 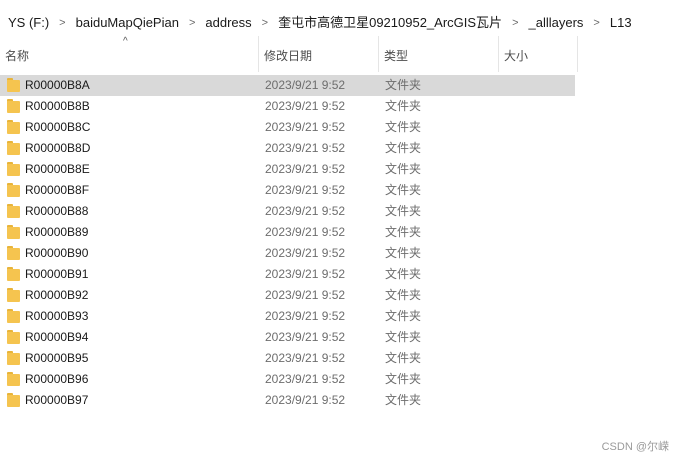 I want to click on breadcrumb-item: _alllayers, so click(x=556, y=23).